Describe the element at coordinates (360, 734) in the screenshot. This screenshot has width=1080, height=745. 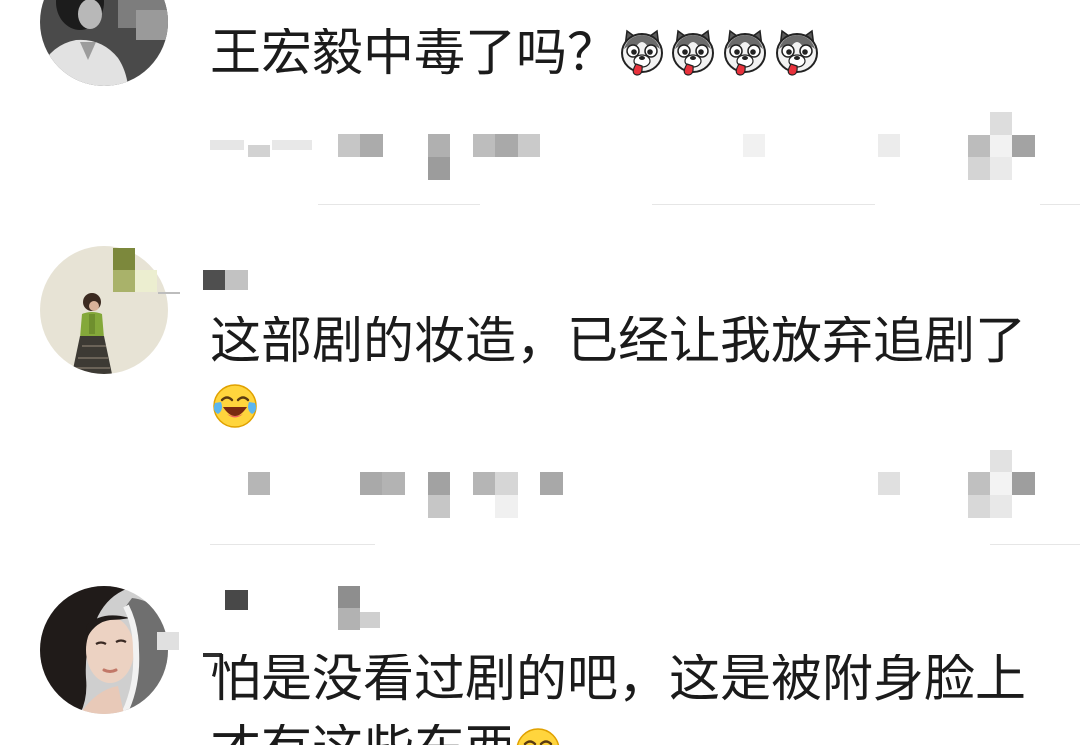
I see `comment-text: 才有这些东西` at that location.